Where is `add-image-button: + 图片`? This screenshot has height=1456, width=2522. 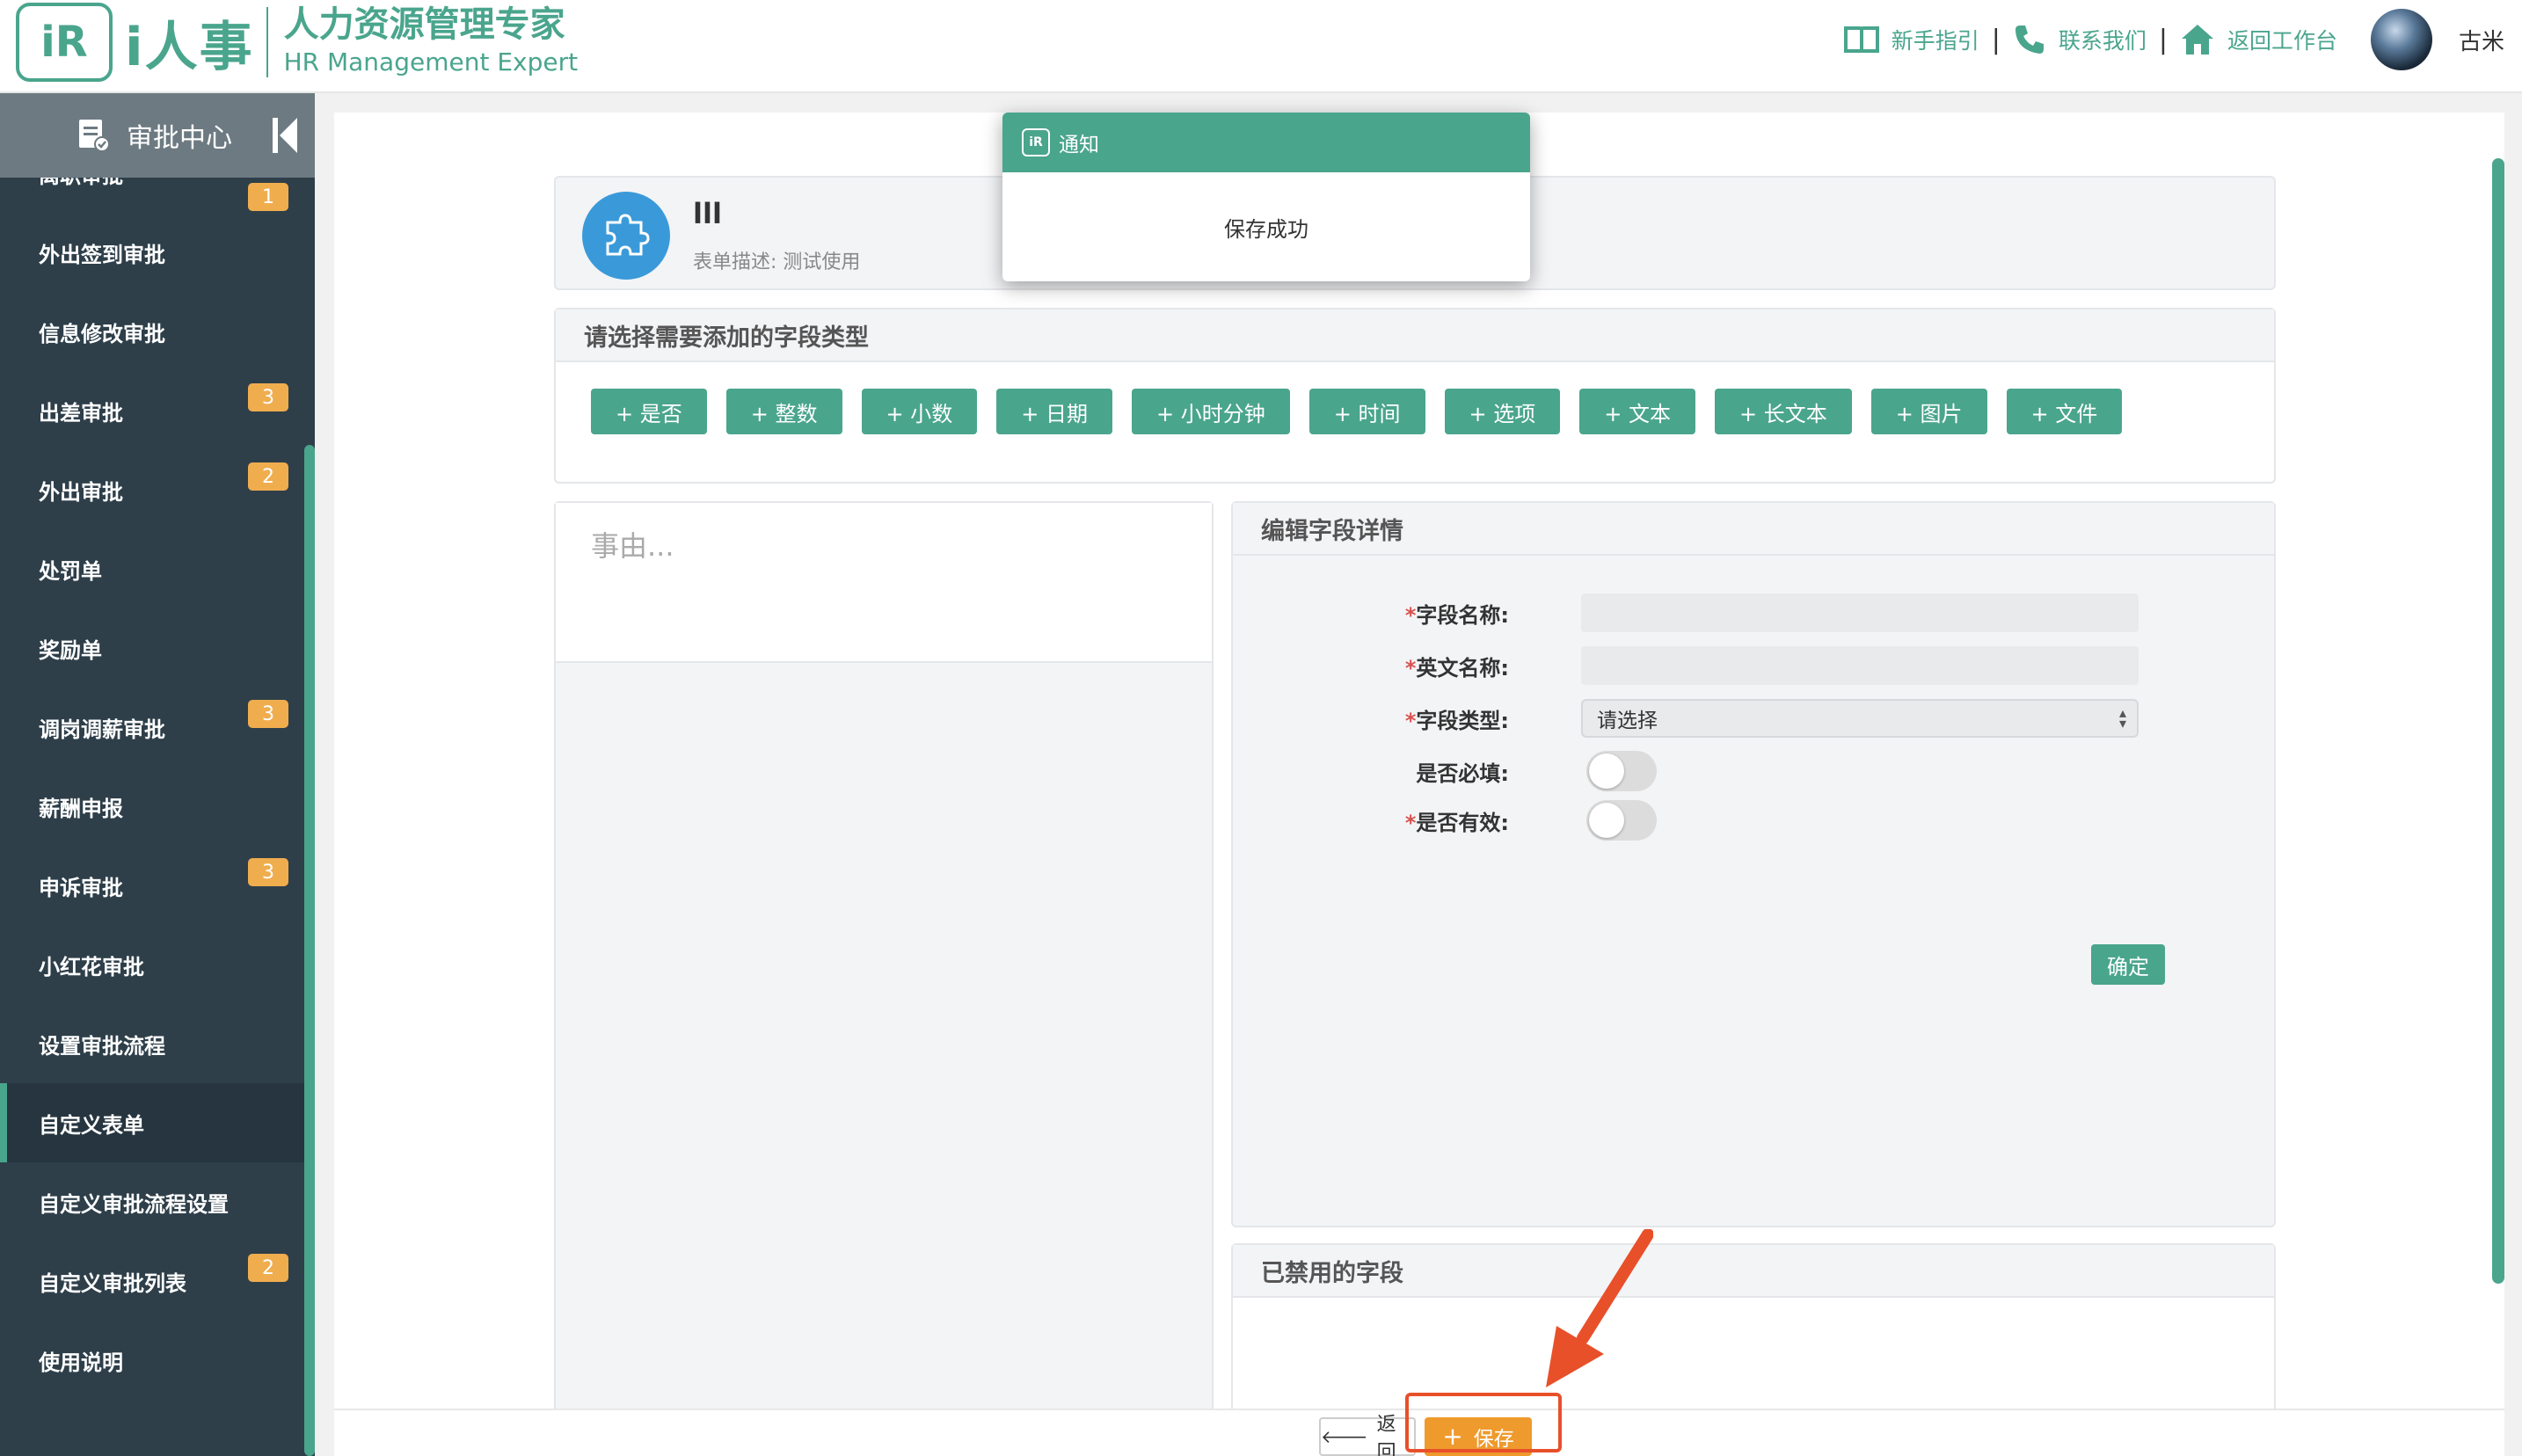
add-image-button: + 图片 is located at coordinates (1928, 411).